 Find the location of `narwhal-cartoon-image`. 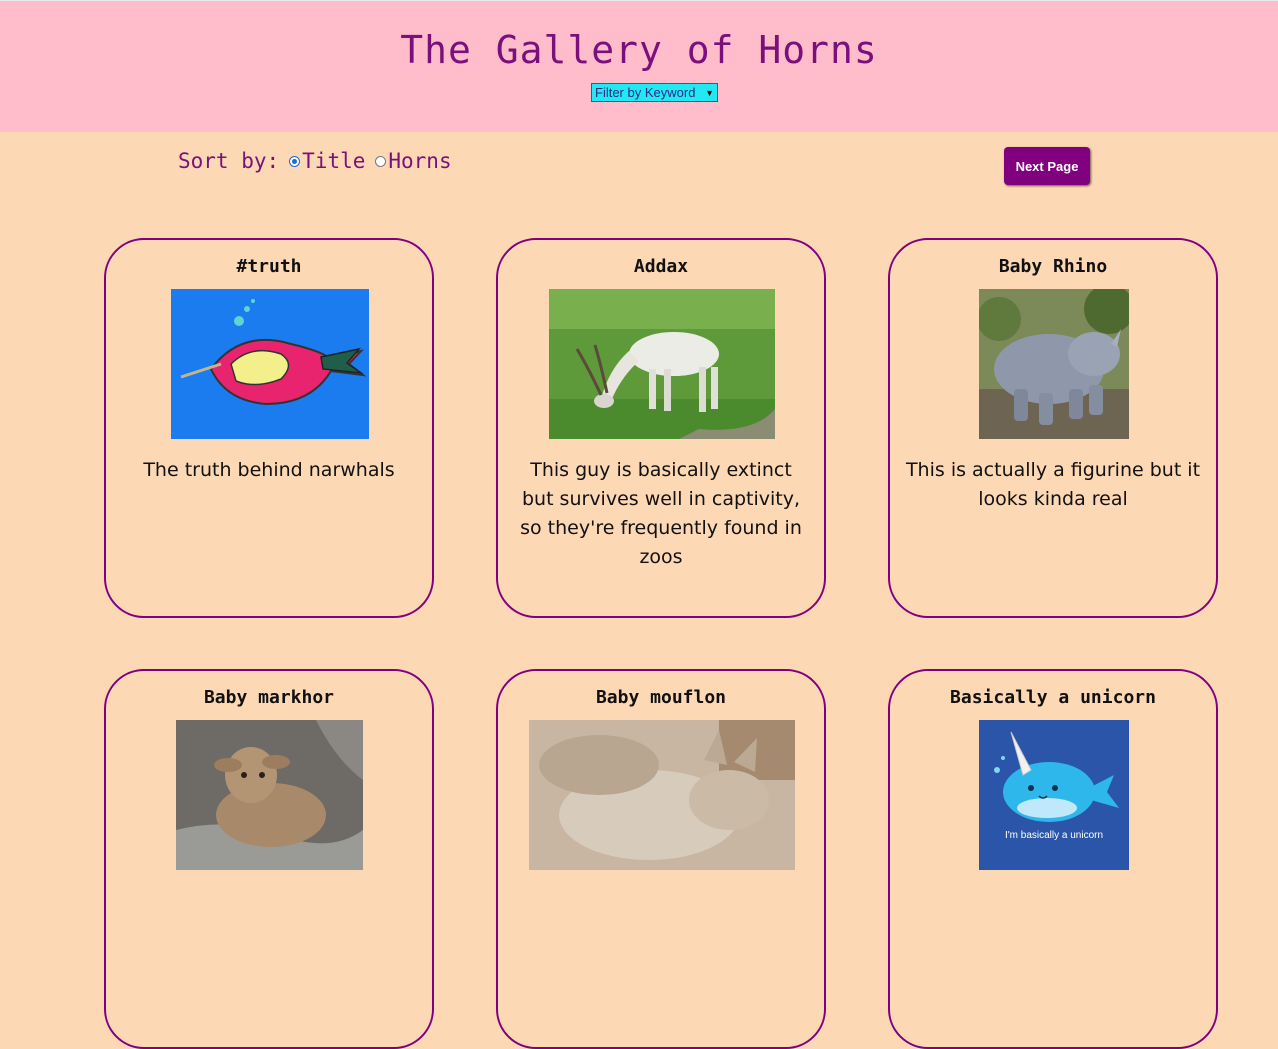

narwhal-cartoon-image is located at coordinates (270, 364).